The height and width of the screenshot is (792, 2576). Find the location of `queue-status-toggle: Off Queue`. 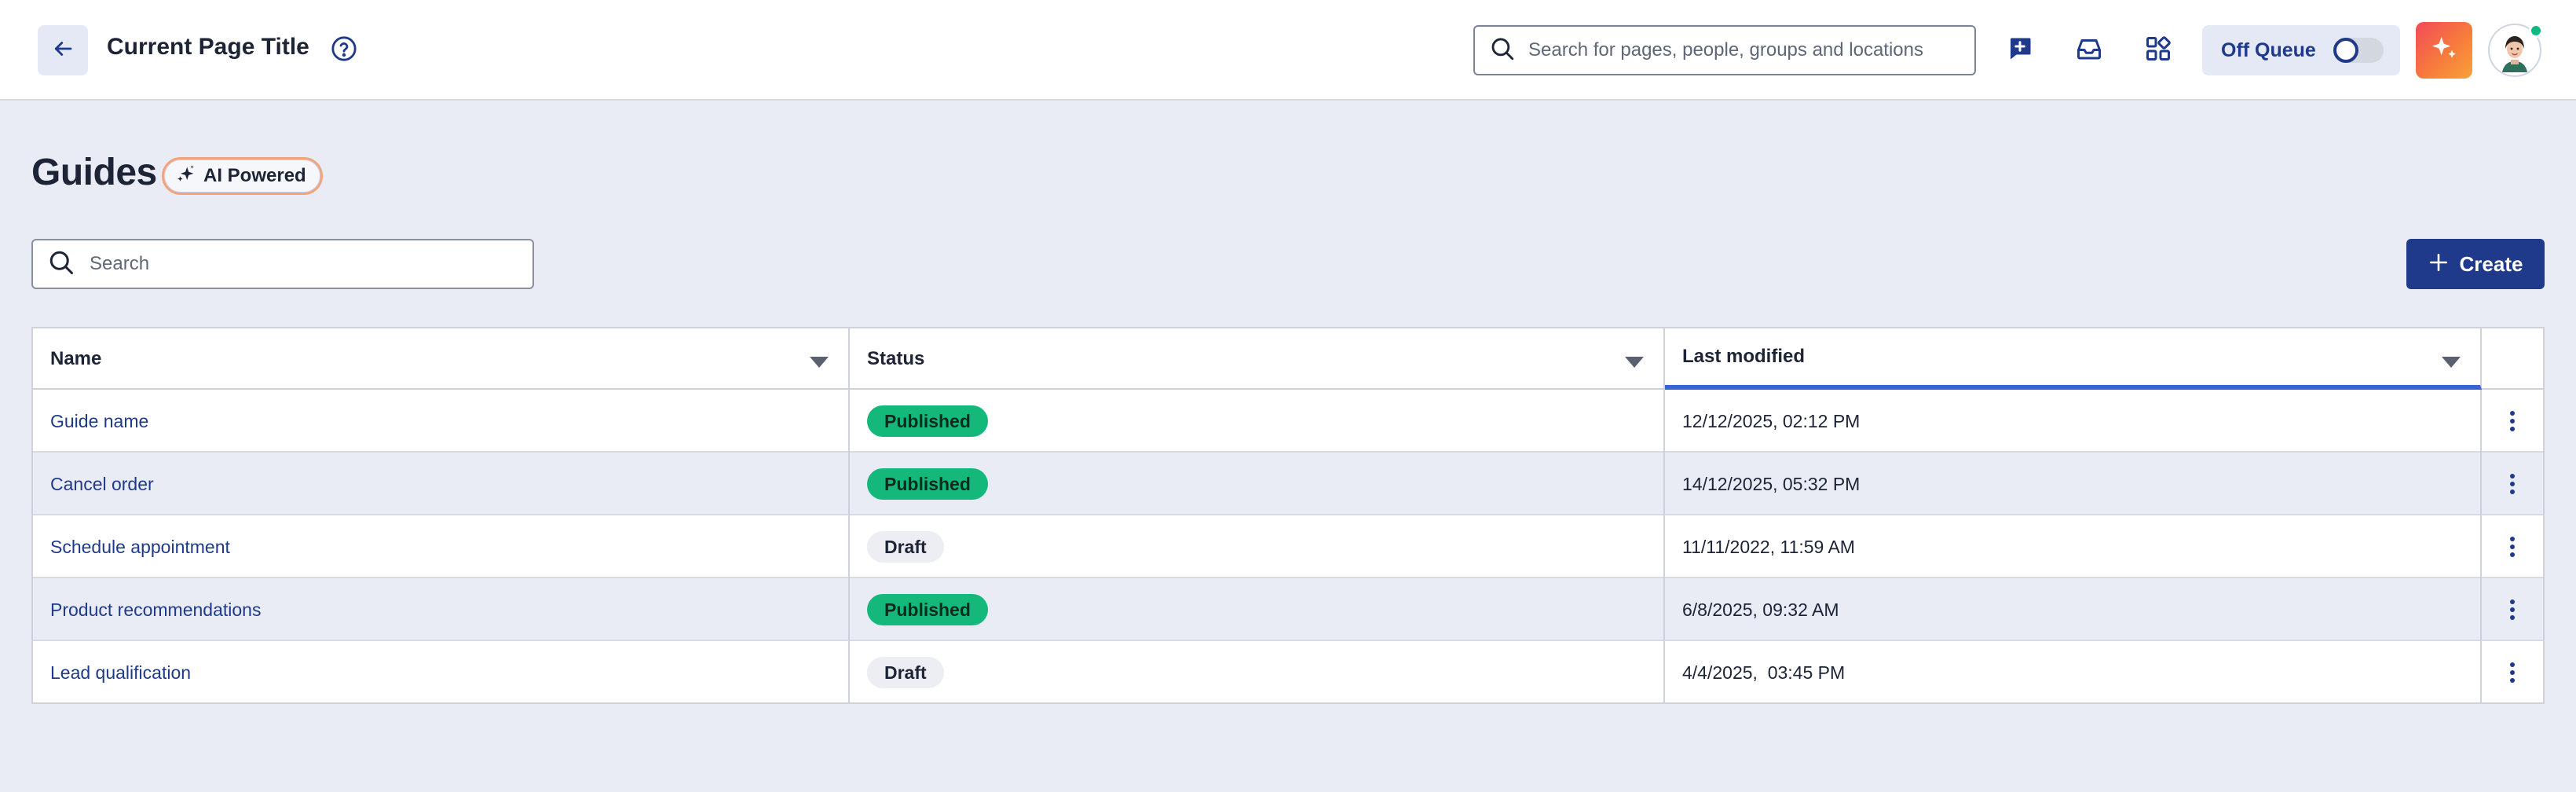

queue-status-toggle: Off Queue is located at coordinates (2301, 50).